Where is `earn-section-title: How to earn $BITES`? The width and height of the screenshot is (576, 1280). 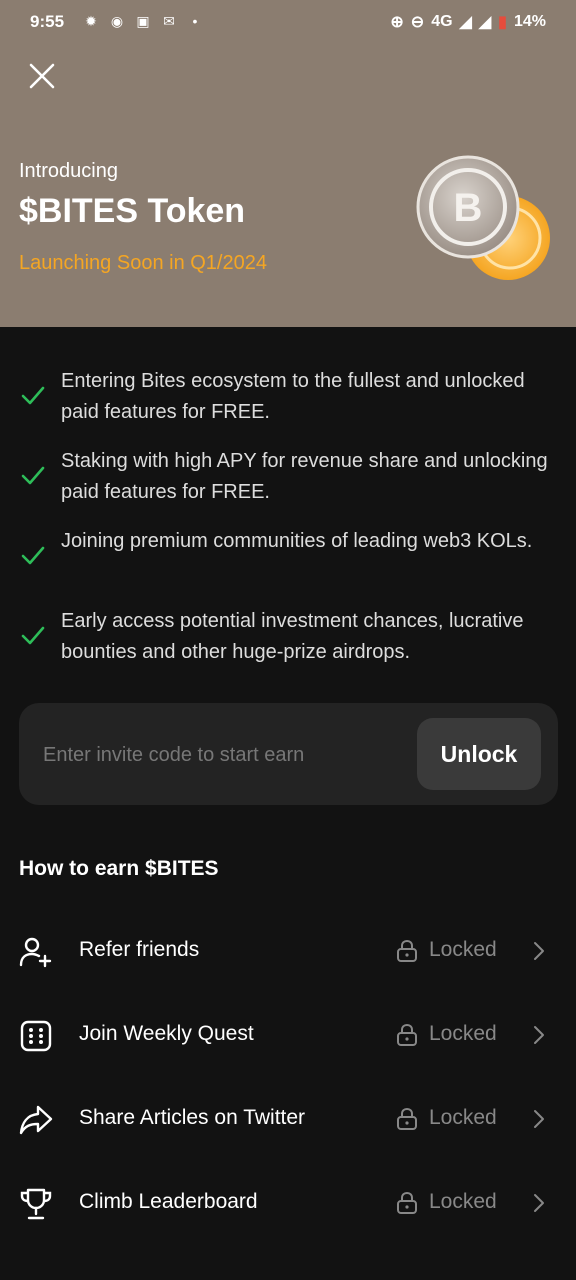 earn-section-title: How to earn $BITES is located at coordinates (119, 868).